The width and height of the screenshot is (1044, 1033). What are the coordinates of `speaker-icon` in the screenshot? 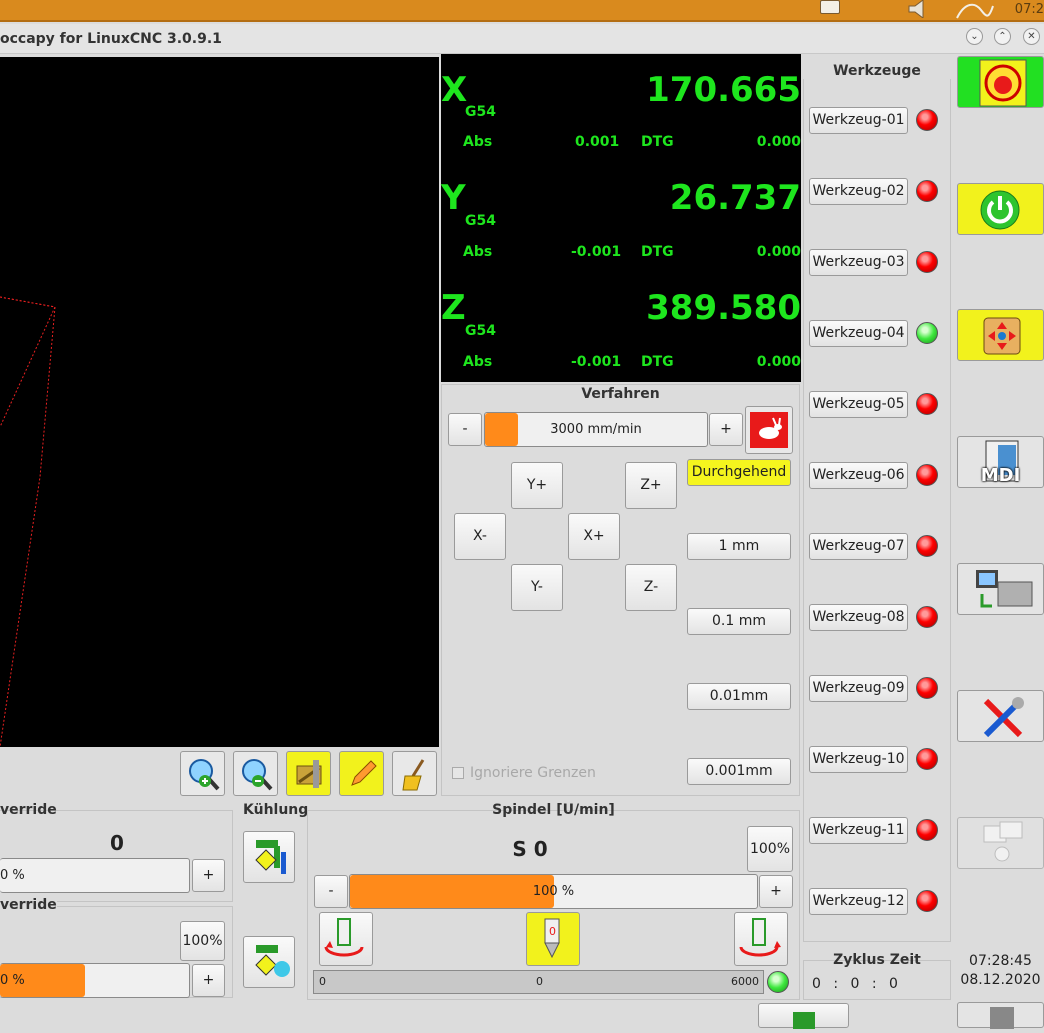 It's located at (920, 9).